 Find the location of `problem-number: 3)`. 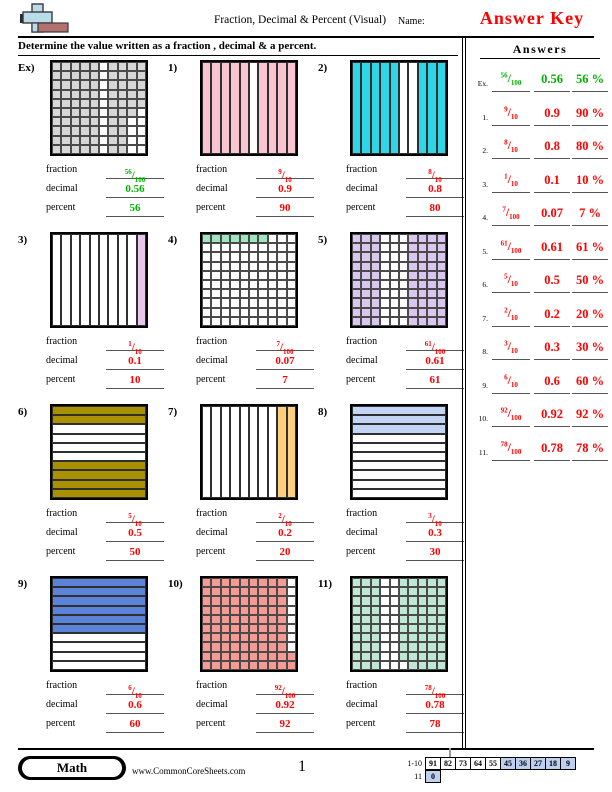

problem-number: 3) is located at coordinates (23, 240).